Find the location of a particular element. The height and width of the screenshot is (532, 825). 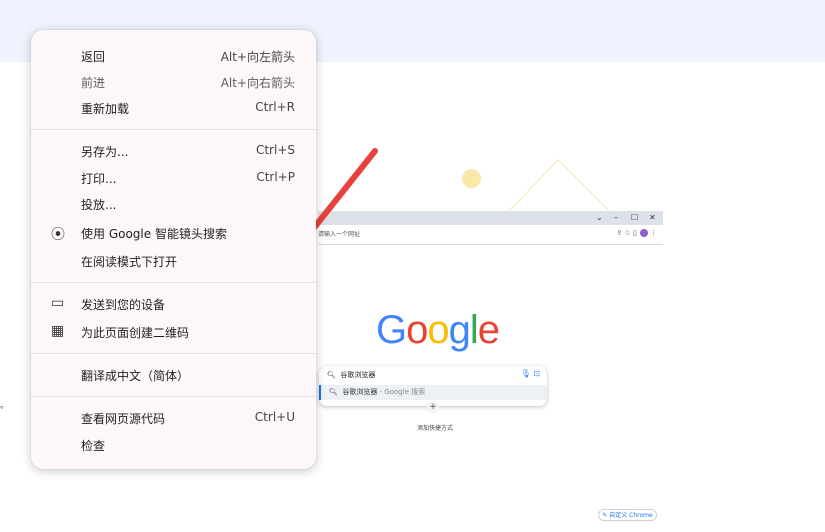

menu-item-view-source: 查看网页源代码 Ctrl+U is located at coordinates (173, 418).